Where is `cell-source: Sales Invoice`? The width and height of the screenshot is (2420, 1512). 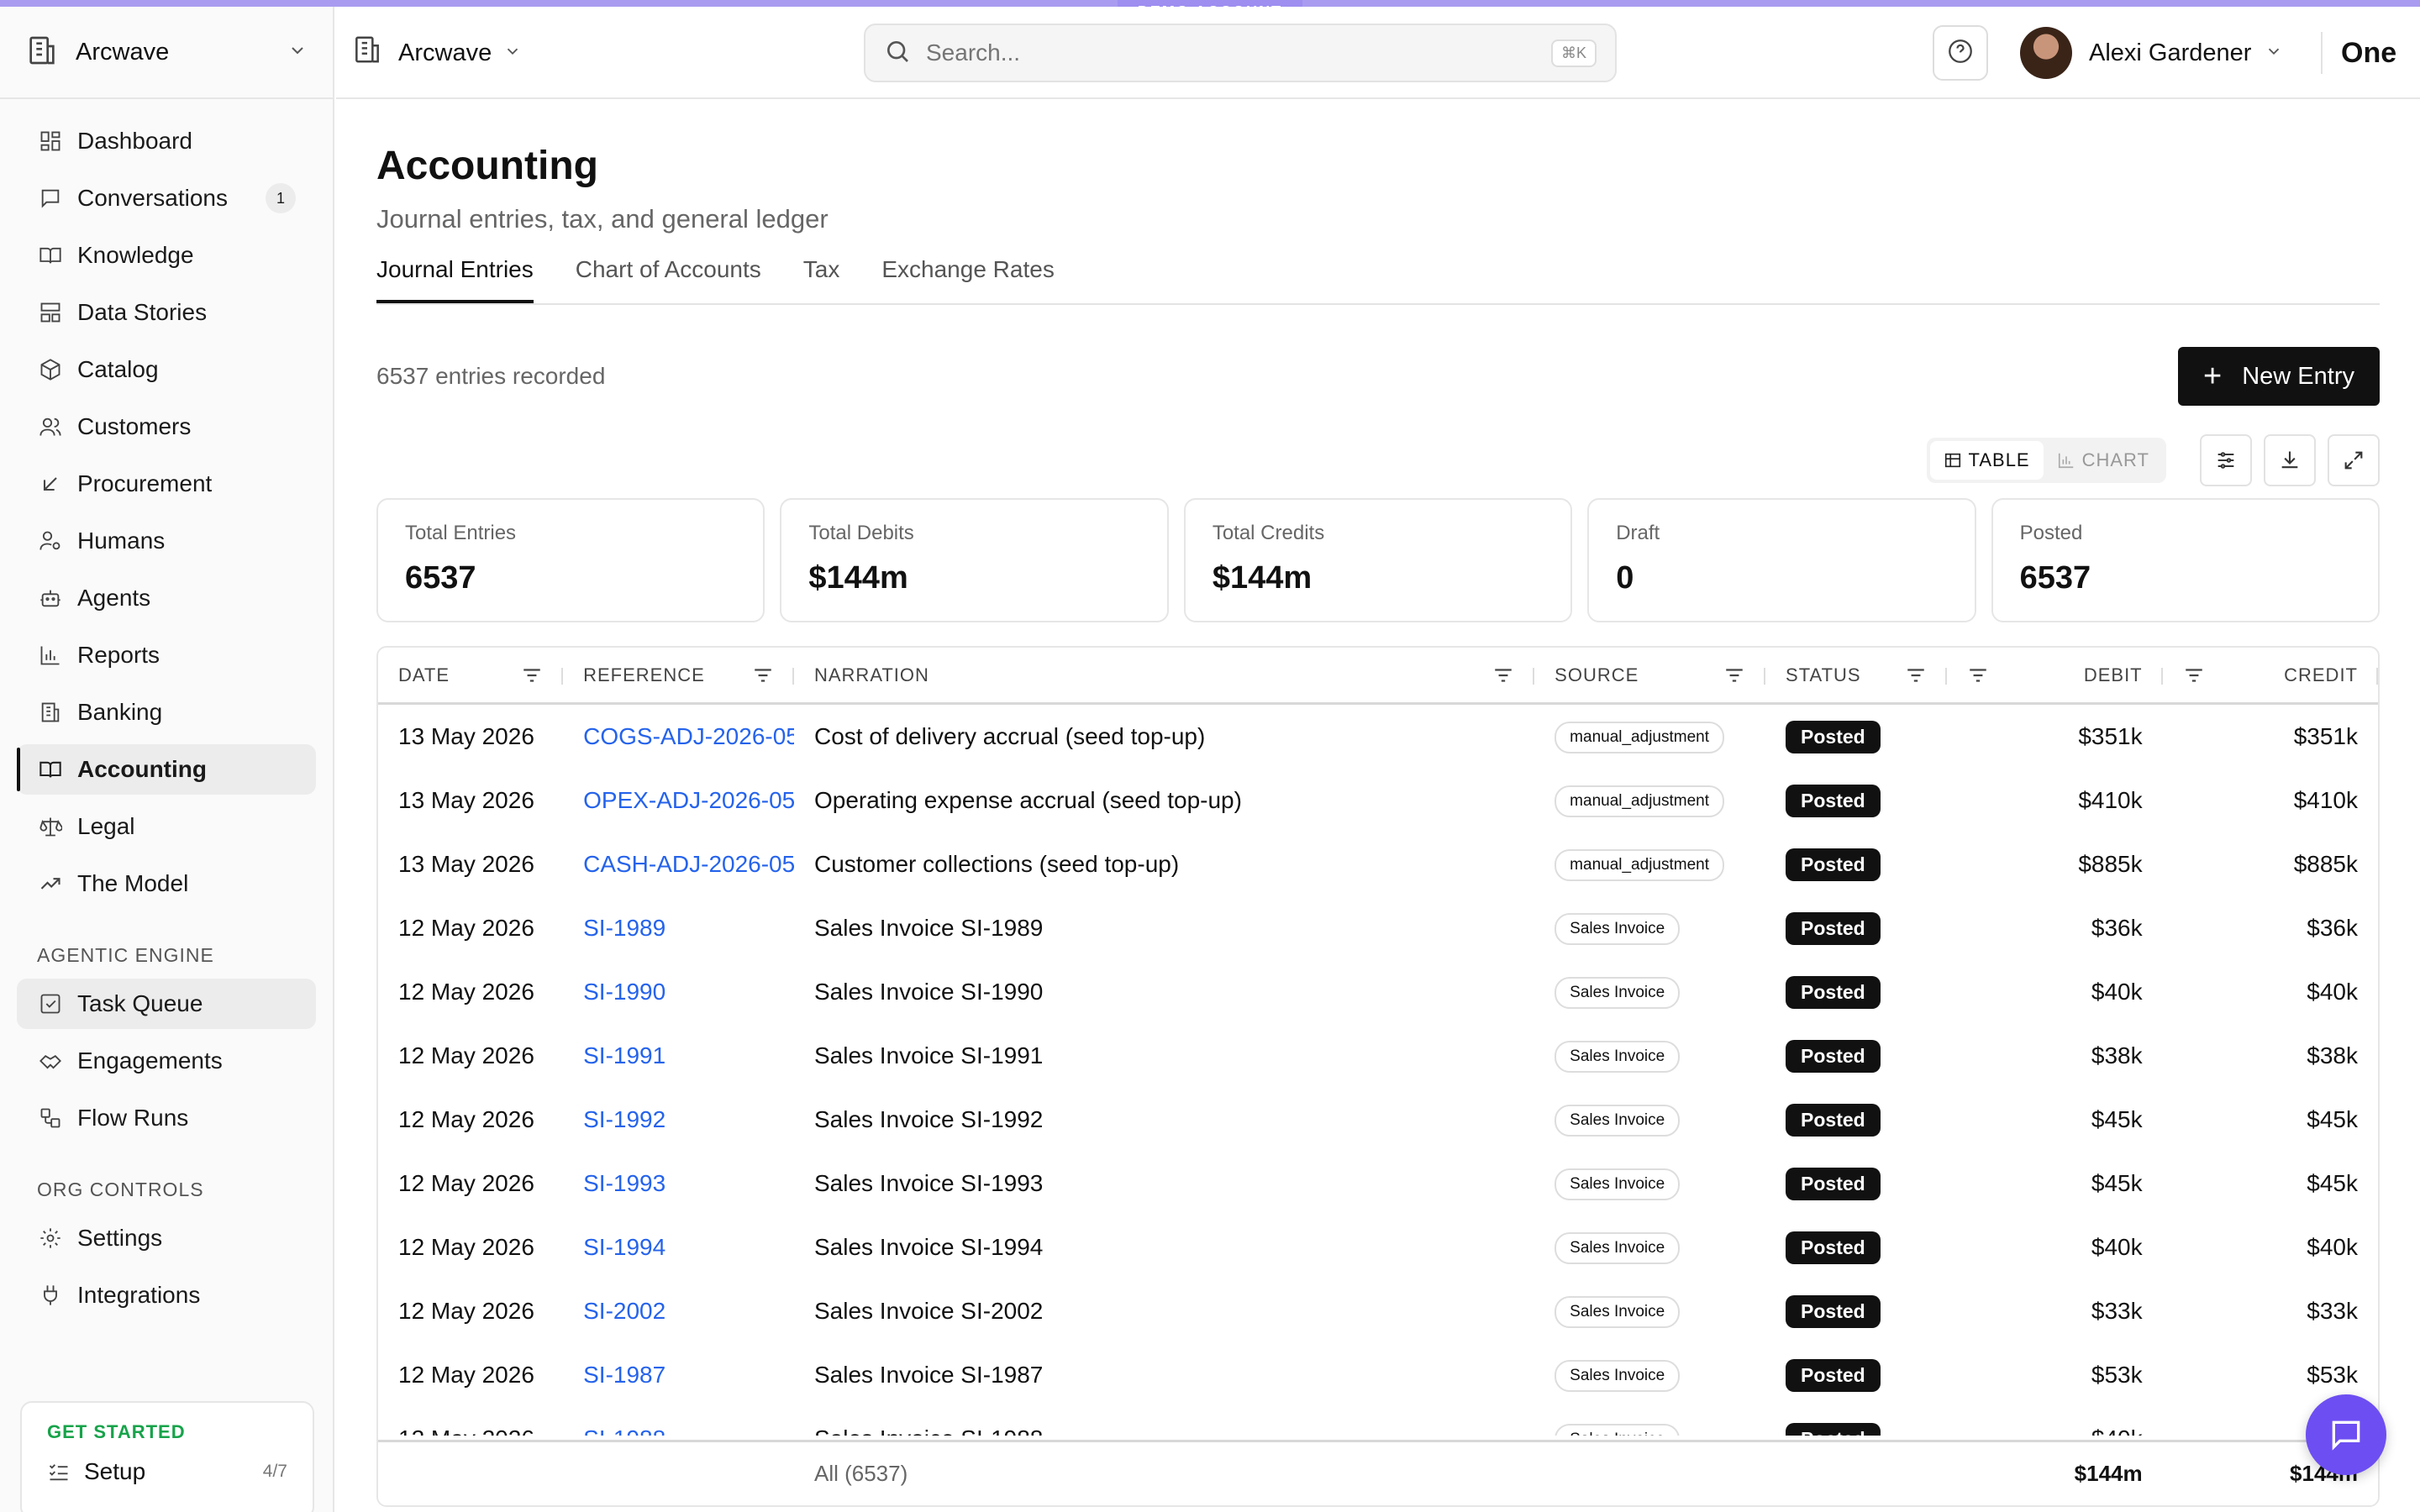
cell-source: Sales Invoice is located at coordinates (1650, 1375).